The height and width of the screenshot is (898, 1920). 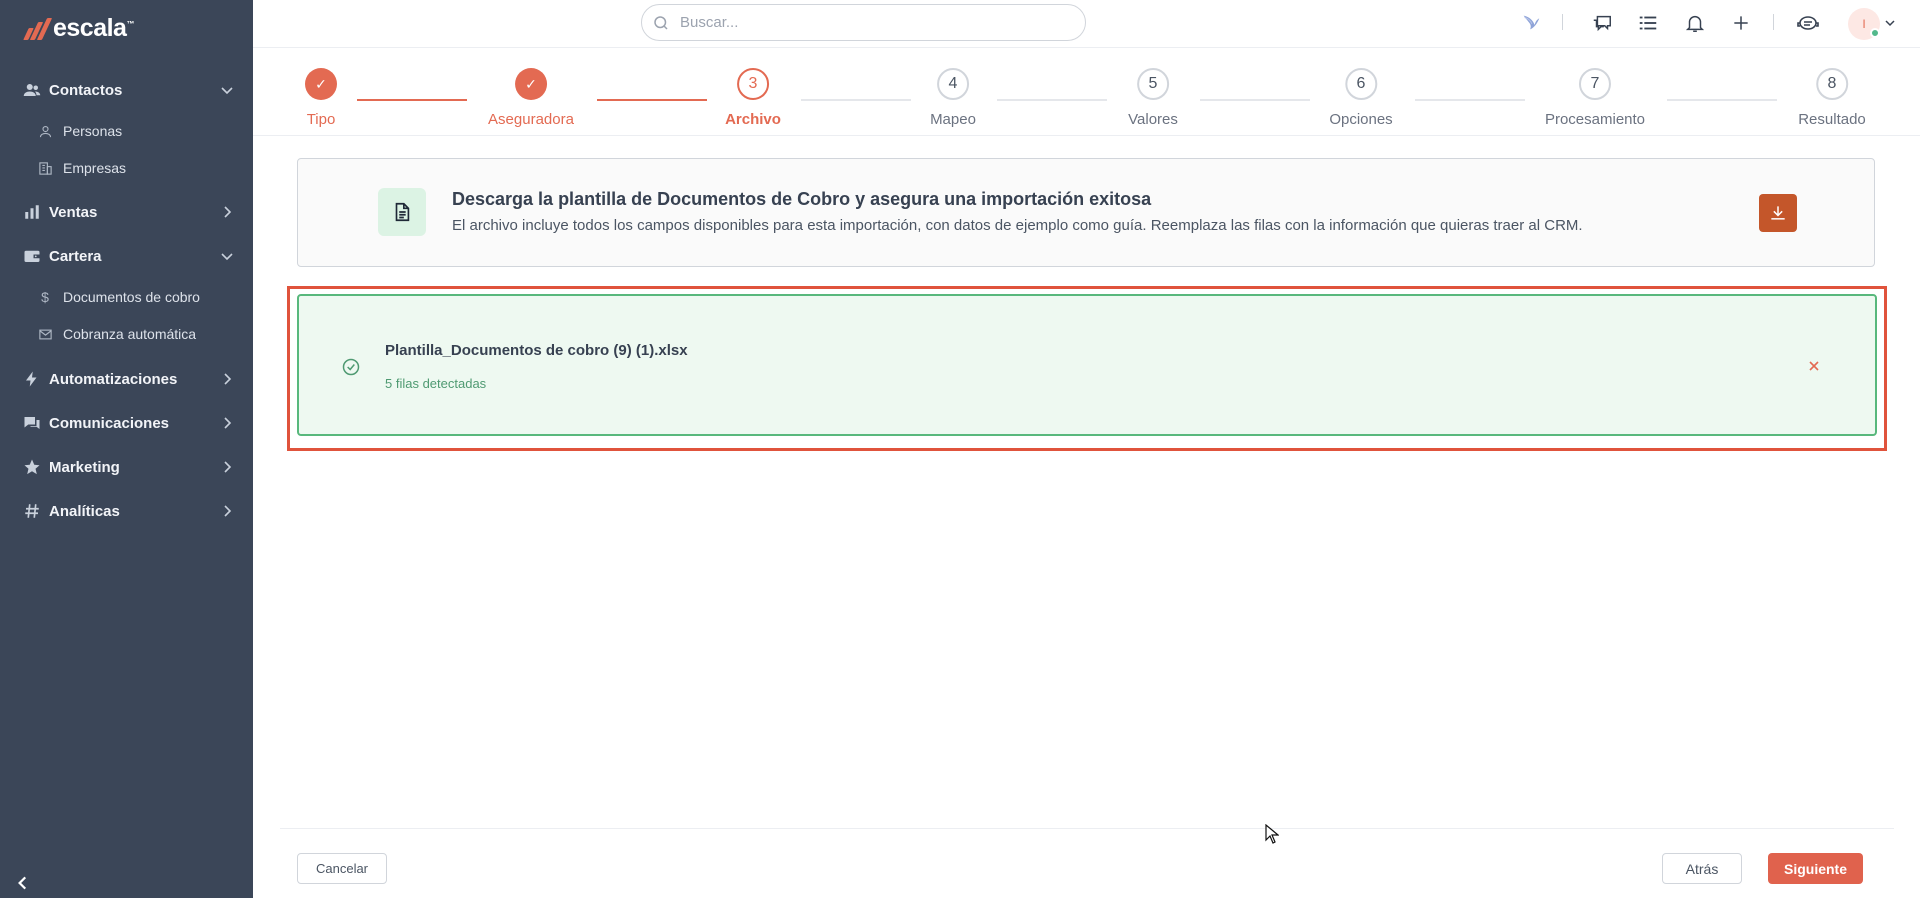 I want to click on topbar: I, so click(x=1086, y=24).